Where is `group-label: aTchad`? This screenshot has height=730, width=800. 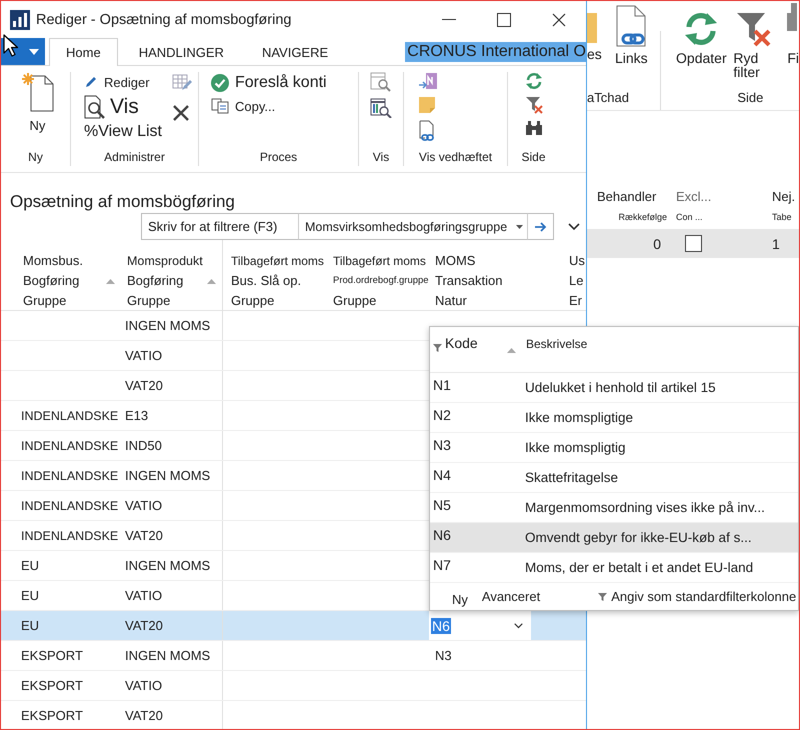
group-label: aTchad is located at coordinates (608, 98).